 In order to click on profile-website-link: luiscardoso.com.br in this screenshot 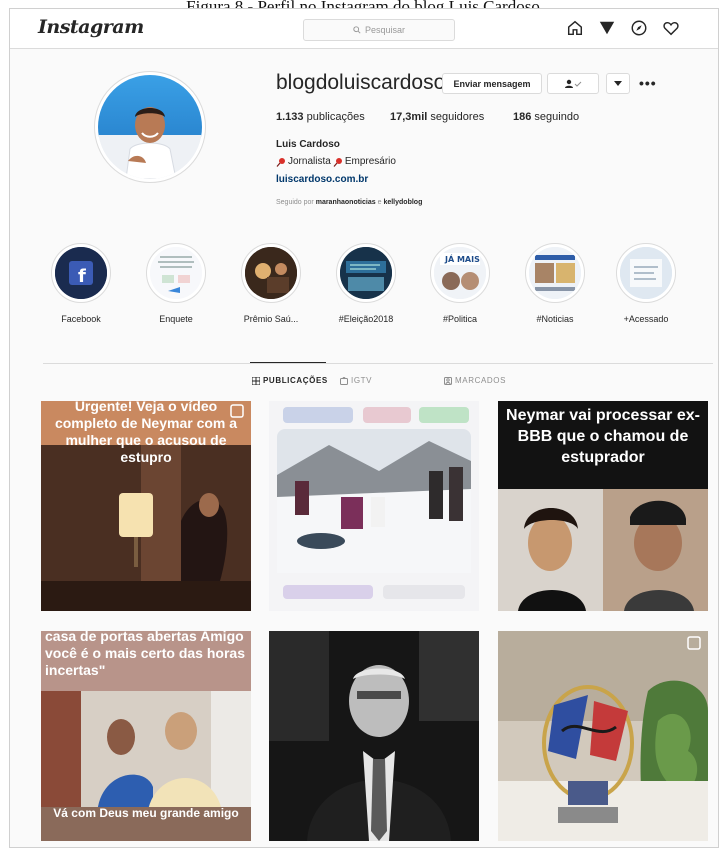, I will do `click(322, 179)`.